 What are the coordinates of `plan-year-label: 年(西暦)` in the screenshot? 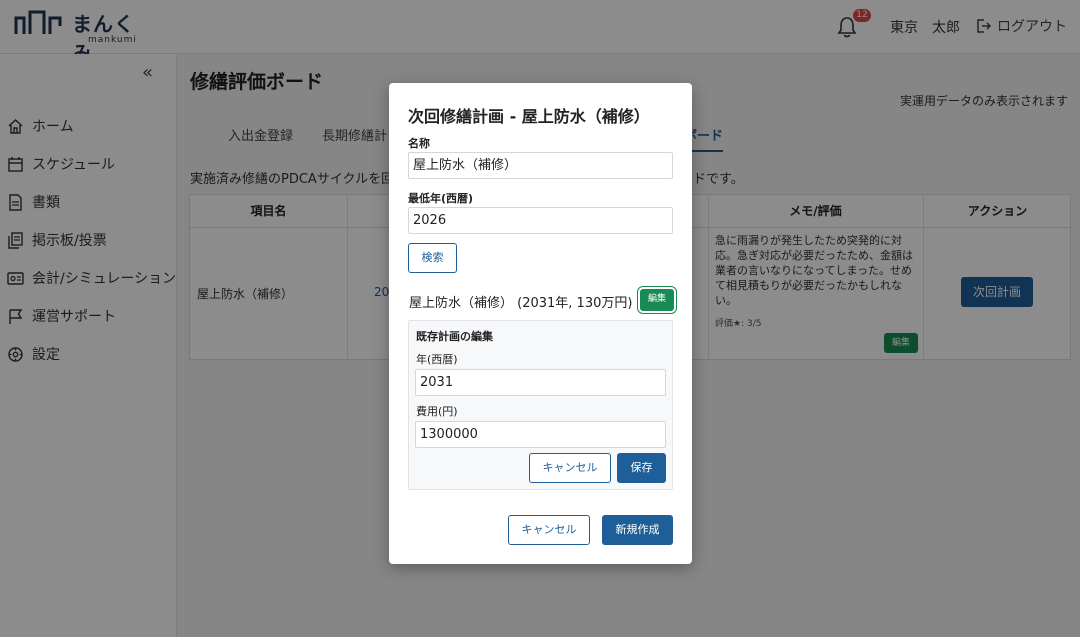 It's located at (437, 359).